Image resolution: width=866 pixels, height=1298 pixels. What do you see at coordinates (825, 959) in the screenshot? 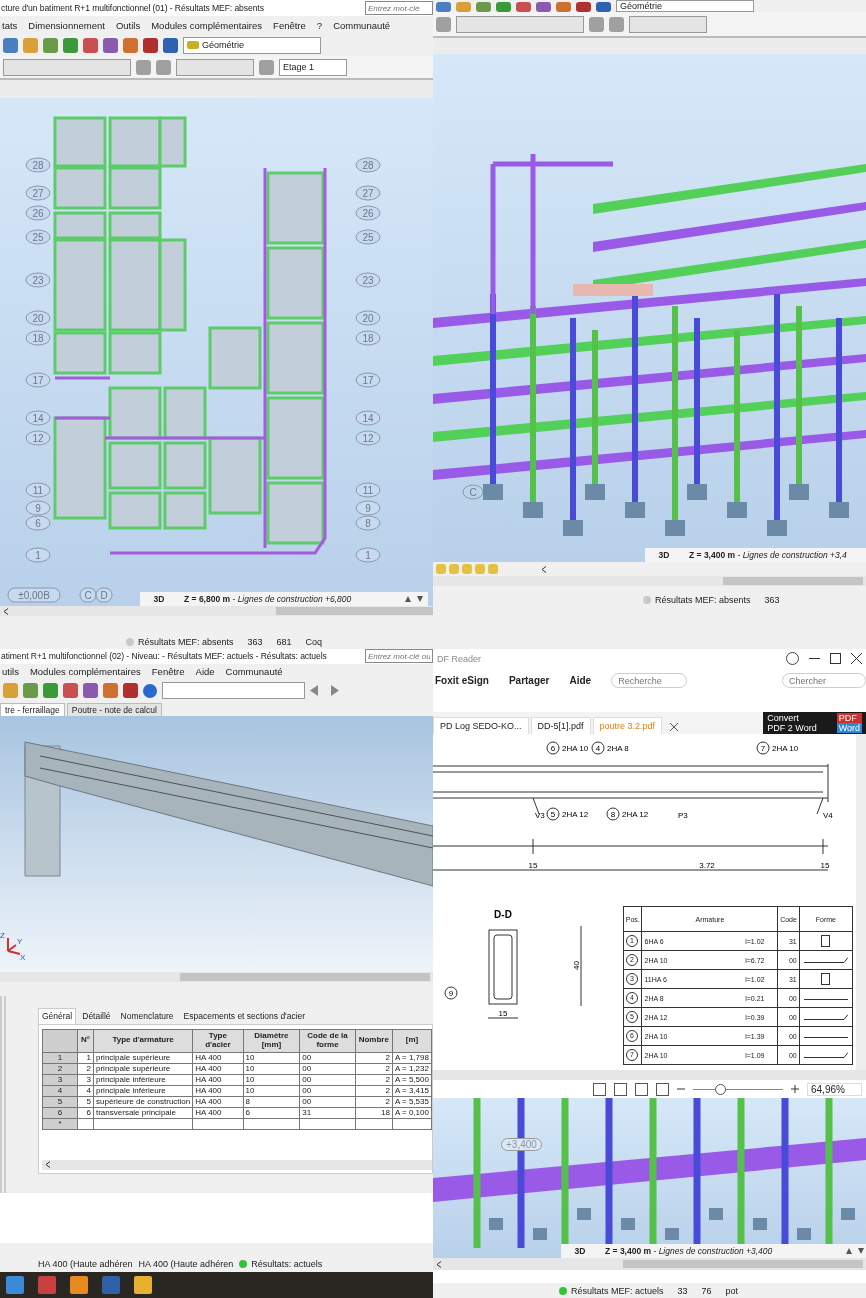
I see `hooked-bar-icon` at bounding box center [825, 959].